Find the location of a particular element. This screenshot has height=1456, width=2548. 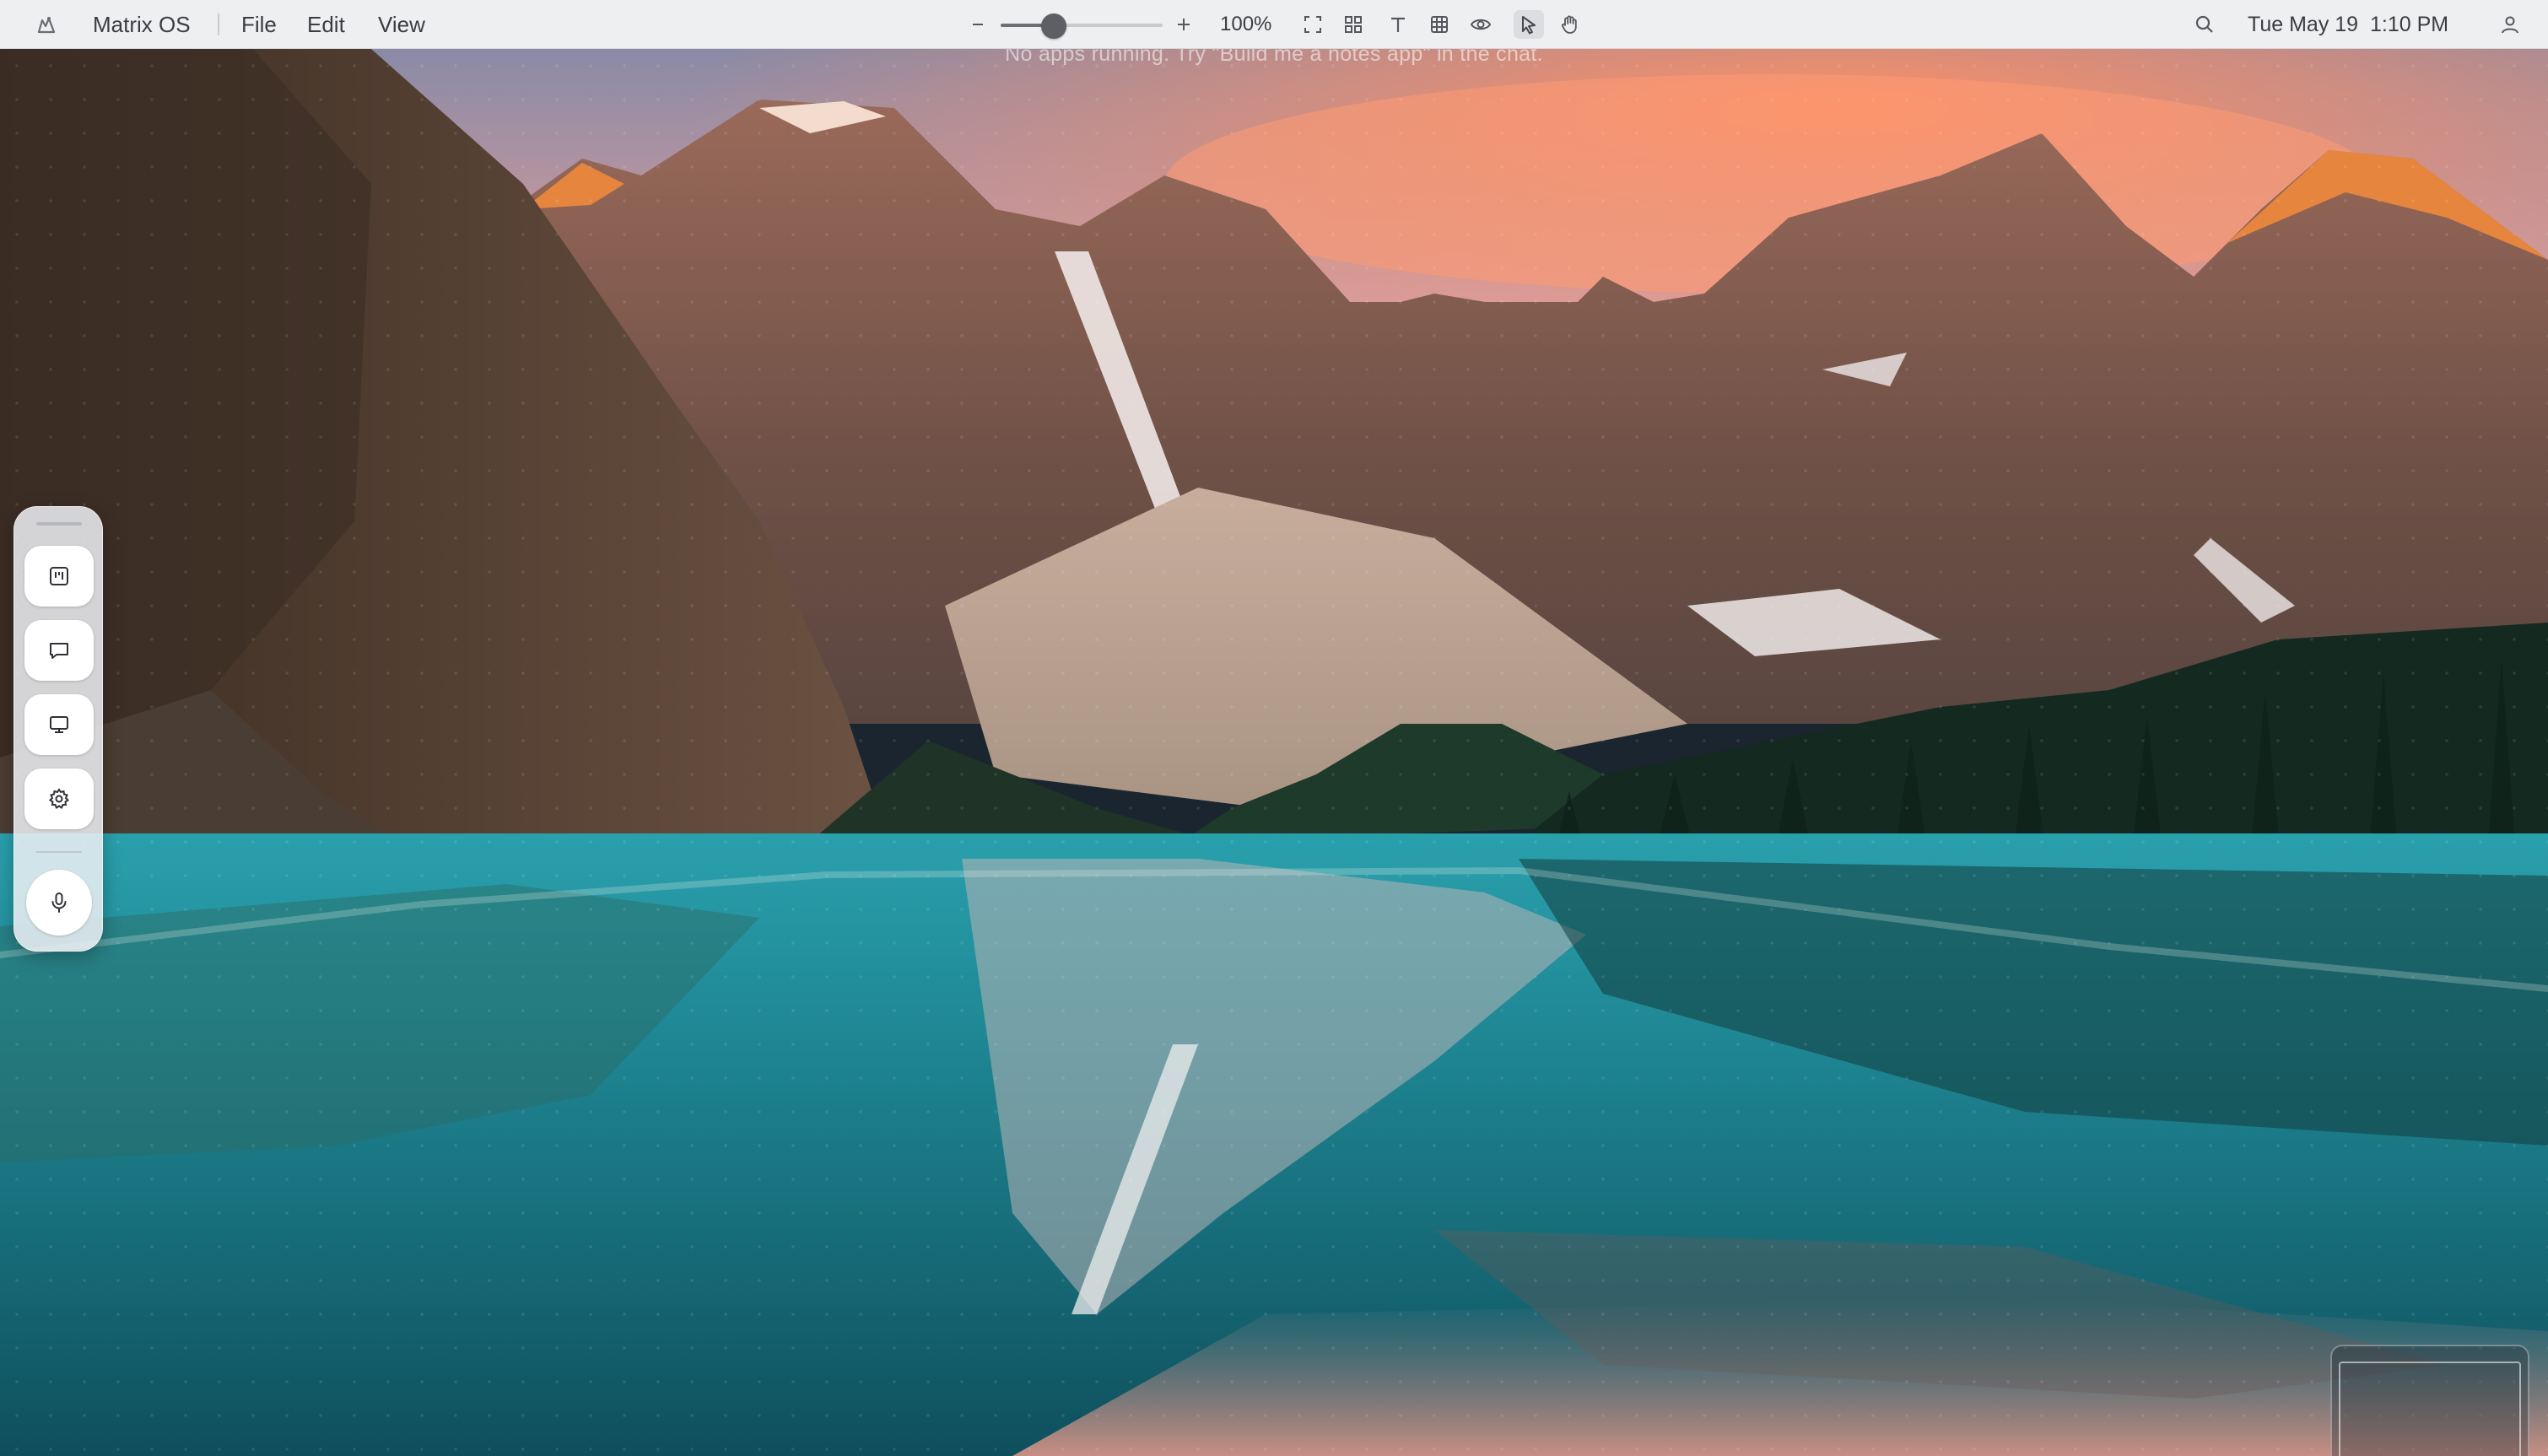

zoom-in-icon is located at coordinates (1183, 24).